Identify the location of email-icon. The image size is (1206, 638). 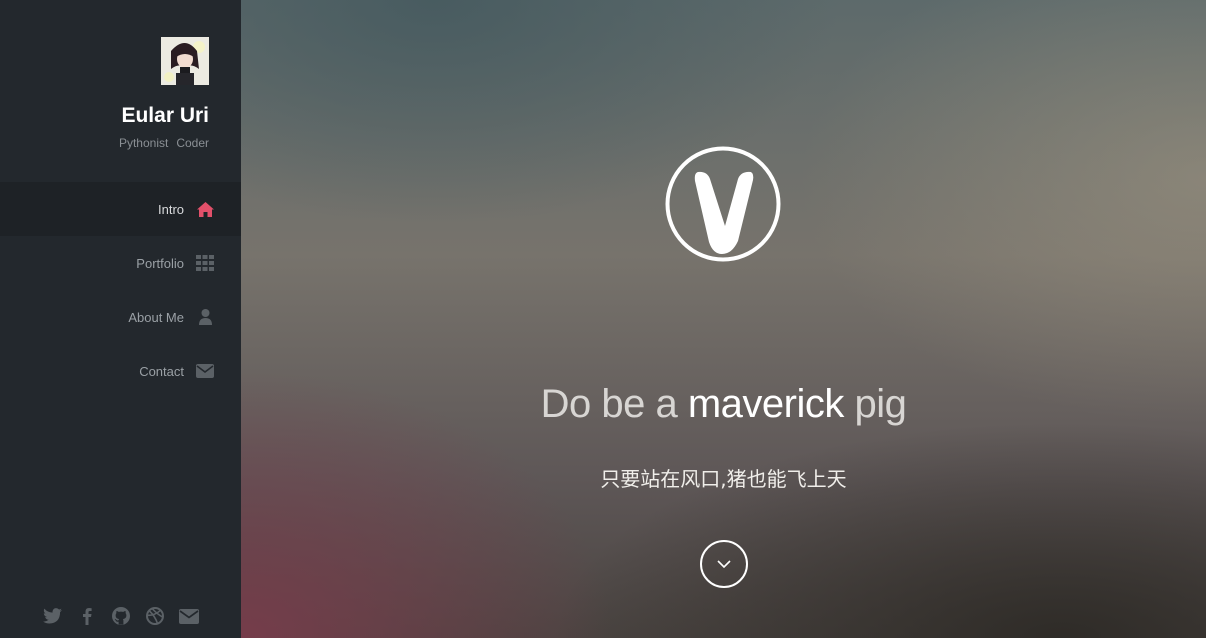
(188, 616).